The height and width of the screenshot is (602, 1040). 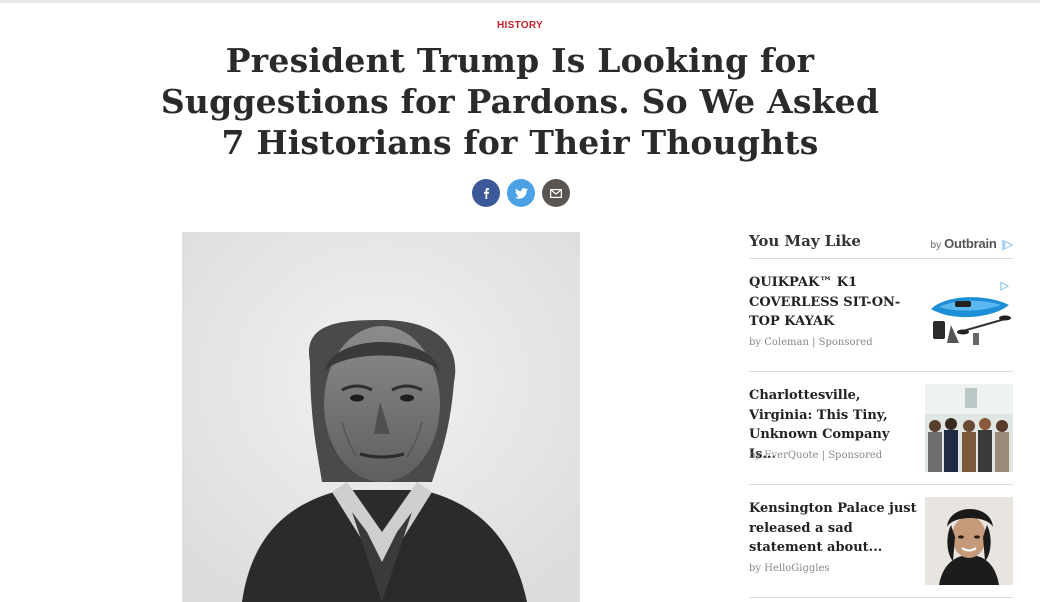 What do you see at coordinates (969, 315) in the screenshot?
I see `kayak-thumbnail: ▷` at bounding box center [969, 315].